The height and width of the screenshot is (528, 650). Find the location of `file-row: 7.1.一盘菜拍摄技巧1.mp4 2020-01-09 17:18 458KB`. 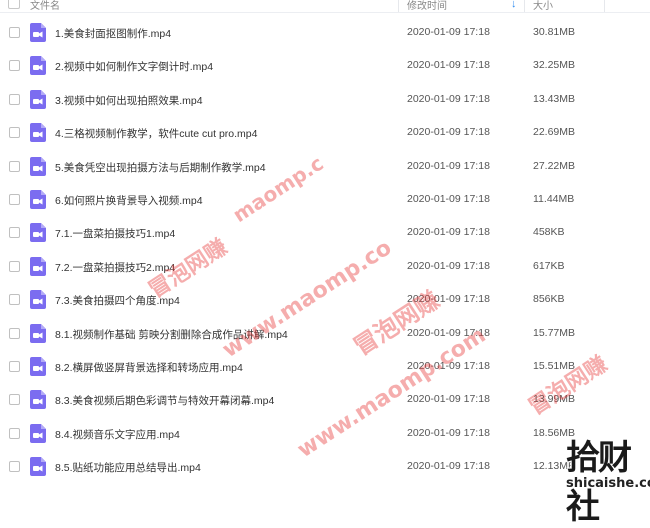

file-row: 7.1.一盘菜拍摄技巧1.mp4 2020-01-09 17:18 458KB is located at coordinates (325, 232).